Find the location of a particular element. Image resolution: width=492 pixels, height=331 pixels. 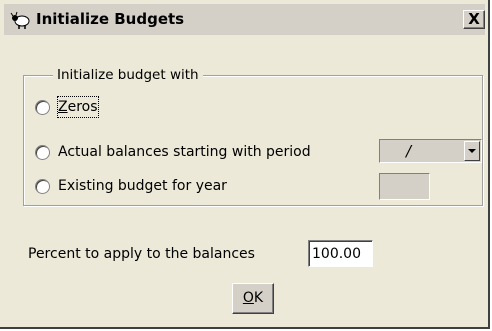

radio-zeros-row: Zeros is located at coordinates (67, 107).